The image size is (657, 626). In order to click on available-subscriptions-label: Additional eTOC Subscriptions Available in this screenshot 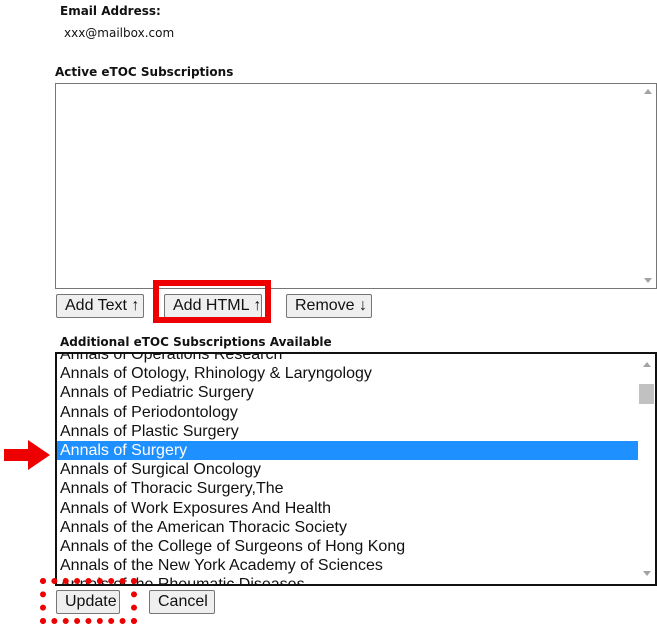, I will do `click(196, 342)`.